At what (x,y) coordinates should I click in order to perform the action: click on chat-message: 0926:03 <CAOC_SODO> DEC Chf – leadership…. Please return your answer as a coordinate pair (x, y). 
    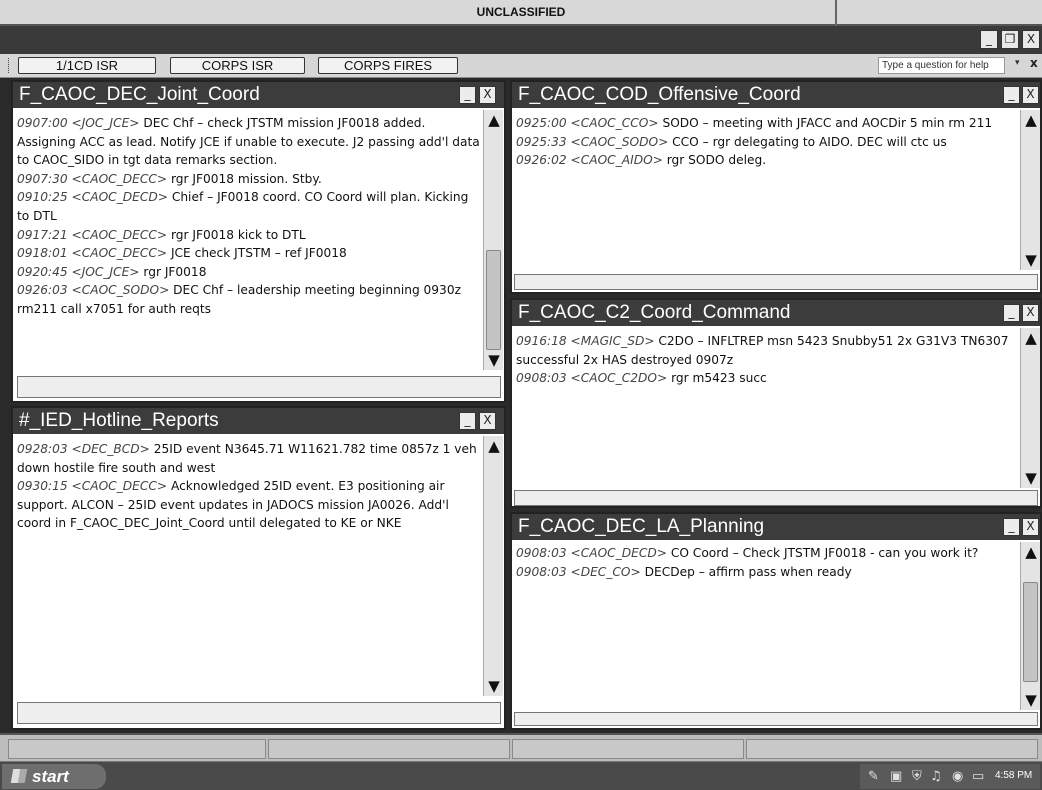
    Looking at the image, I should click on (249, 299).